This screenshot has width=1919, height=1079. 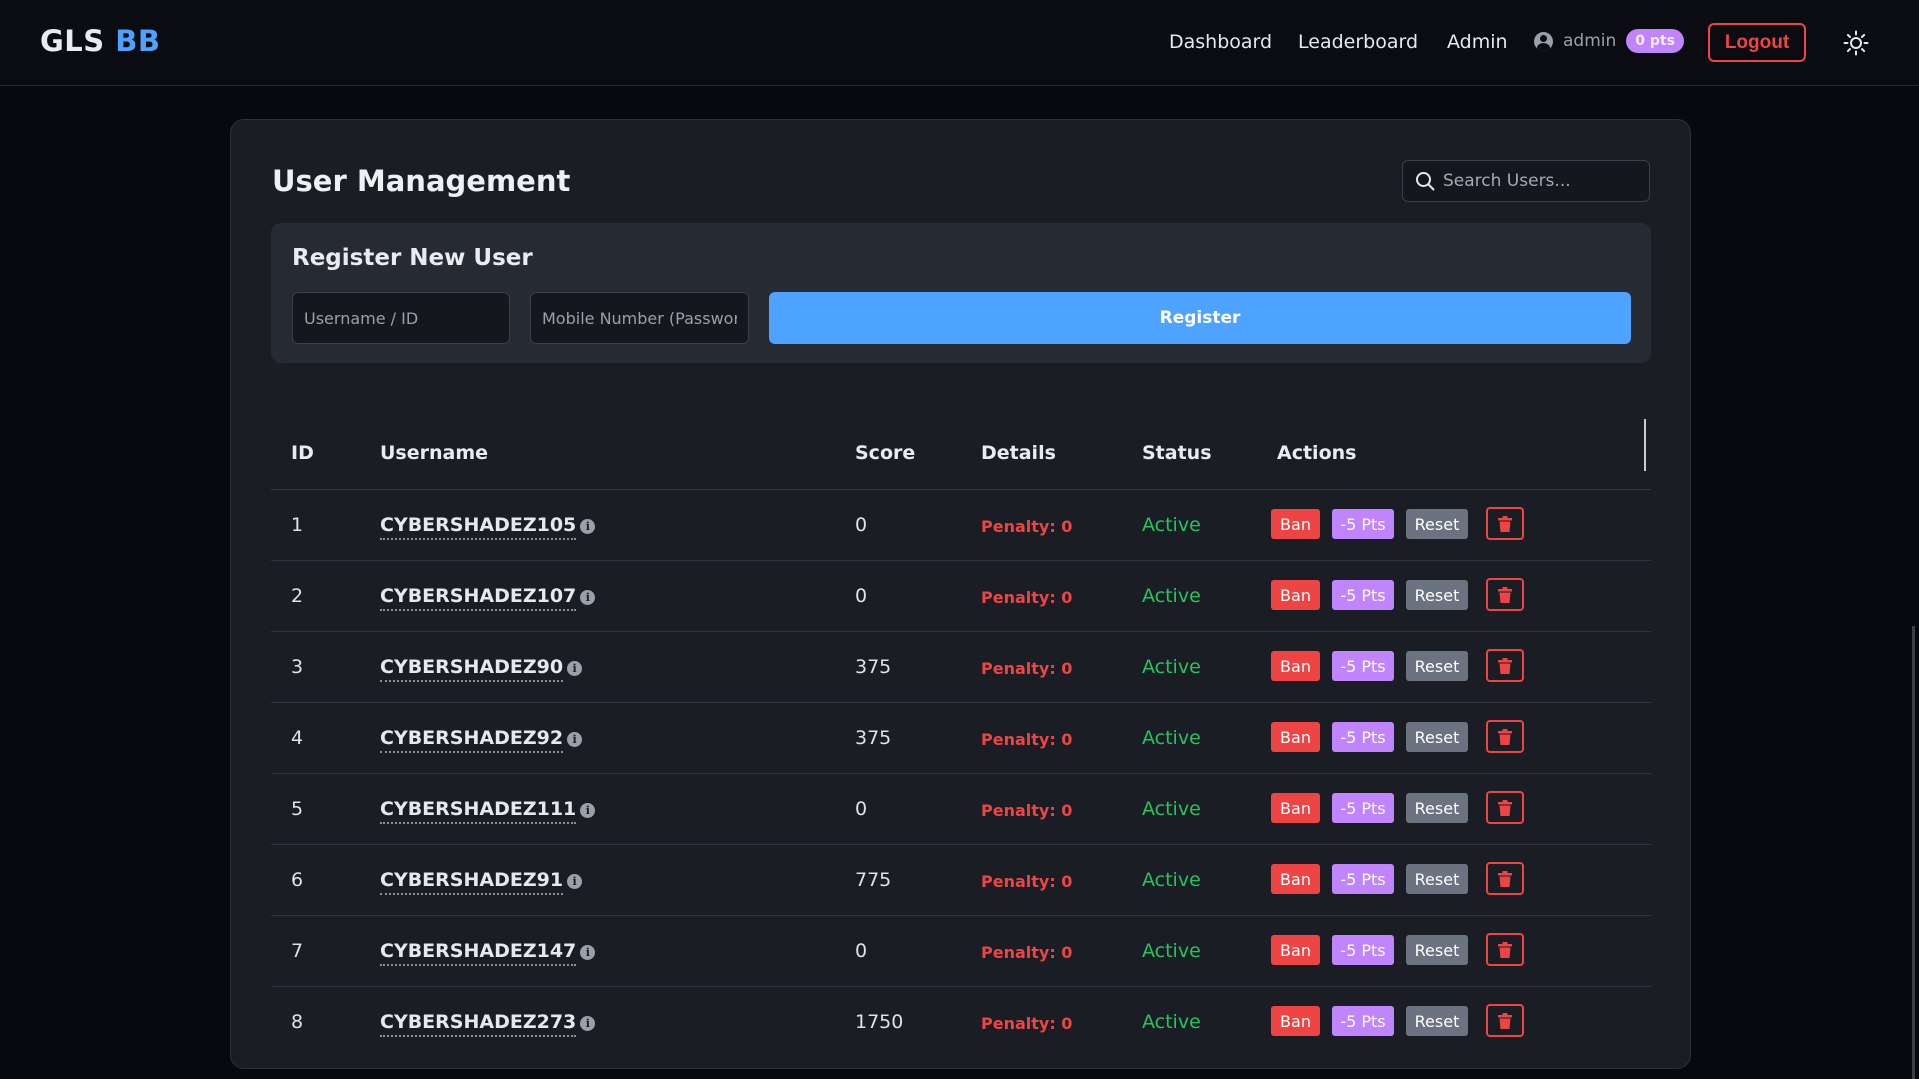 What do you see at coordinates (297, 880) in the screenshot?
I see `row-id: 6` at bounding box center [297, 880].